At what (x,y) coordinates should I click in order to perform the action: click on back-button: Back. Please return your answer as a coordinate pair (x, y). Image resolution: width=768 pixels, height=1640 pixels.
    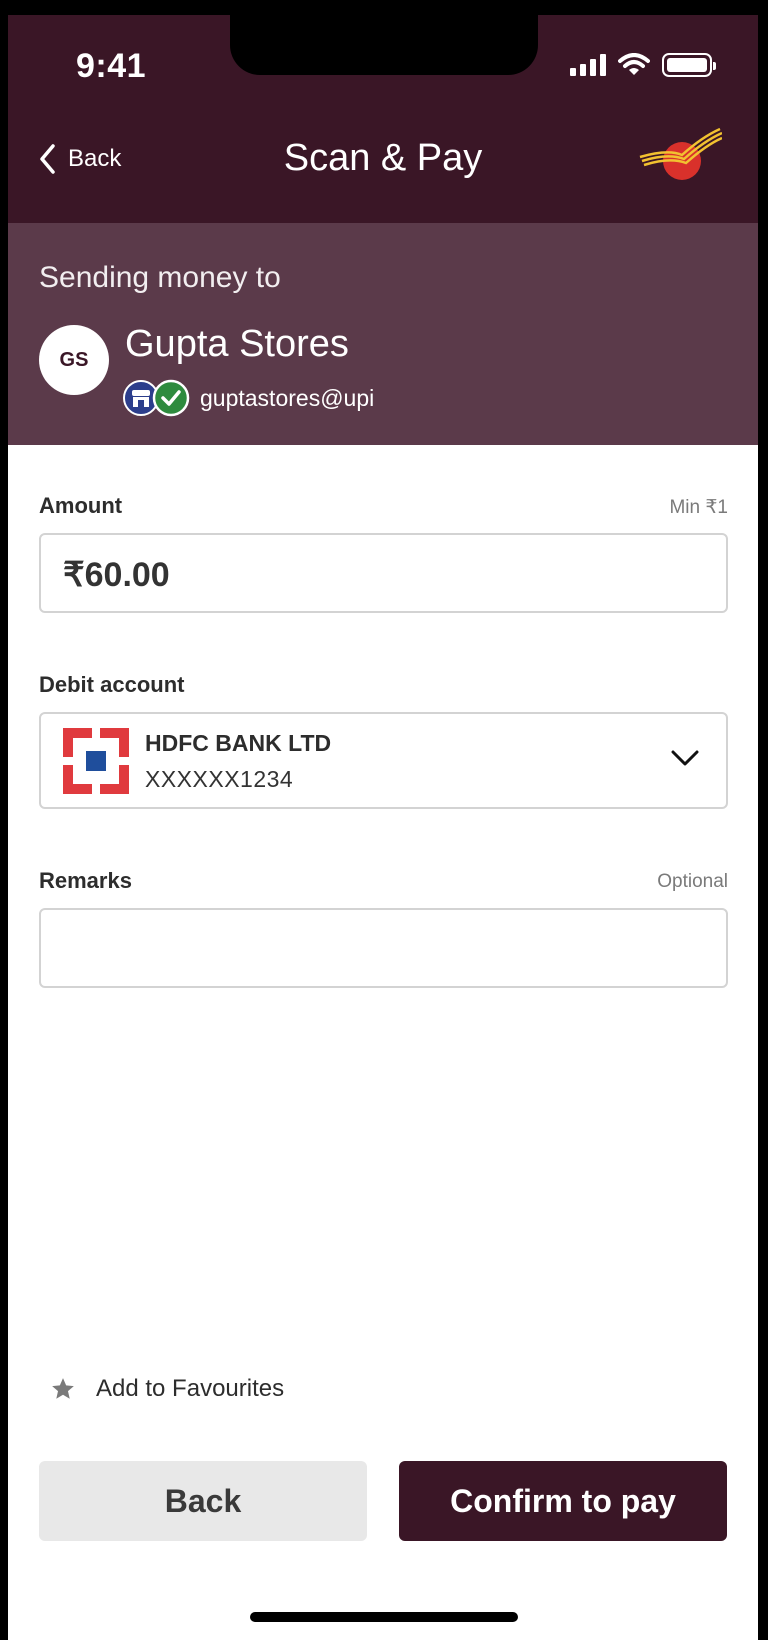
    Looking at the image, I should click on (203, 1501).